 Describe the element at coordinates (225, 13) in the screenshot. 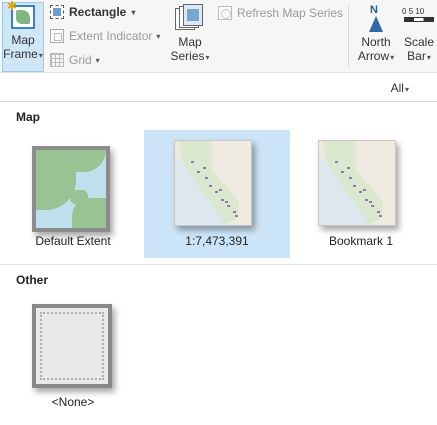

I see `refresh-icon` at that location.